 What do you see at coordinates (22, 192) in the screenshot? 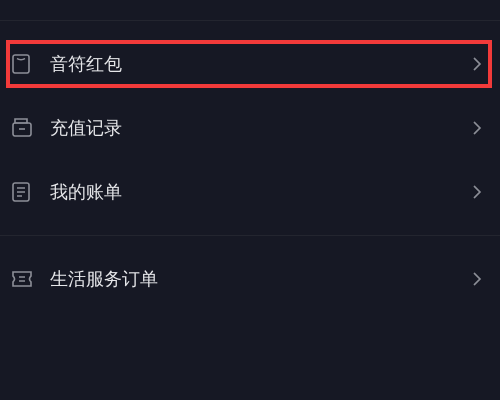
I see `document-icon` at bounding box center [22, 192].